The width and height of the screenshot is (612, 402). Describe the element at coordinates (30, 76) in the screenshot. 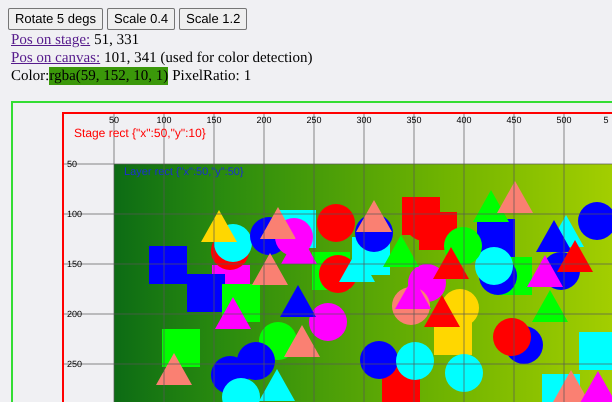

I see `color-label: Color:` at that location.